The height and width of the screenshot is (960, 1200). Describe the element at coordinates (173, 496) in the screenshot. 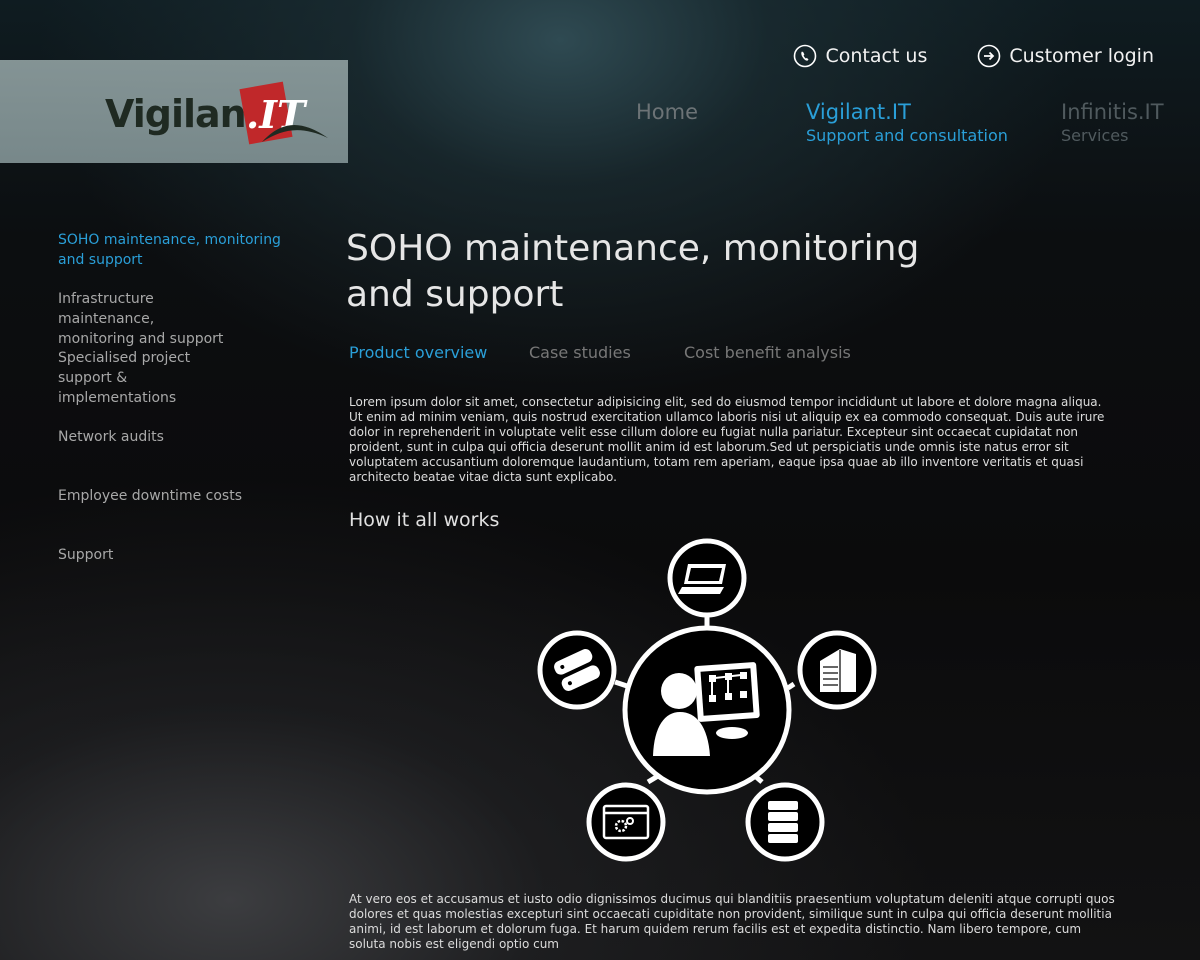

I see `sidebar-item-downtime-costs: Employee downtime costs` at that location.